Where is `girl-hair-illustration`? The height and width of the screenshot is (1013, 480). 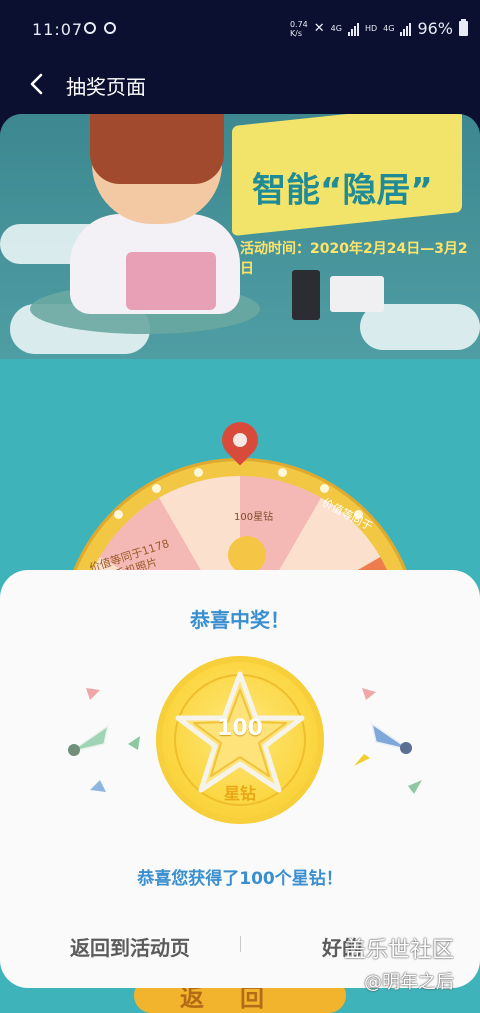 girl-hair-illustration is located at coordinates (157, 149).